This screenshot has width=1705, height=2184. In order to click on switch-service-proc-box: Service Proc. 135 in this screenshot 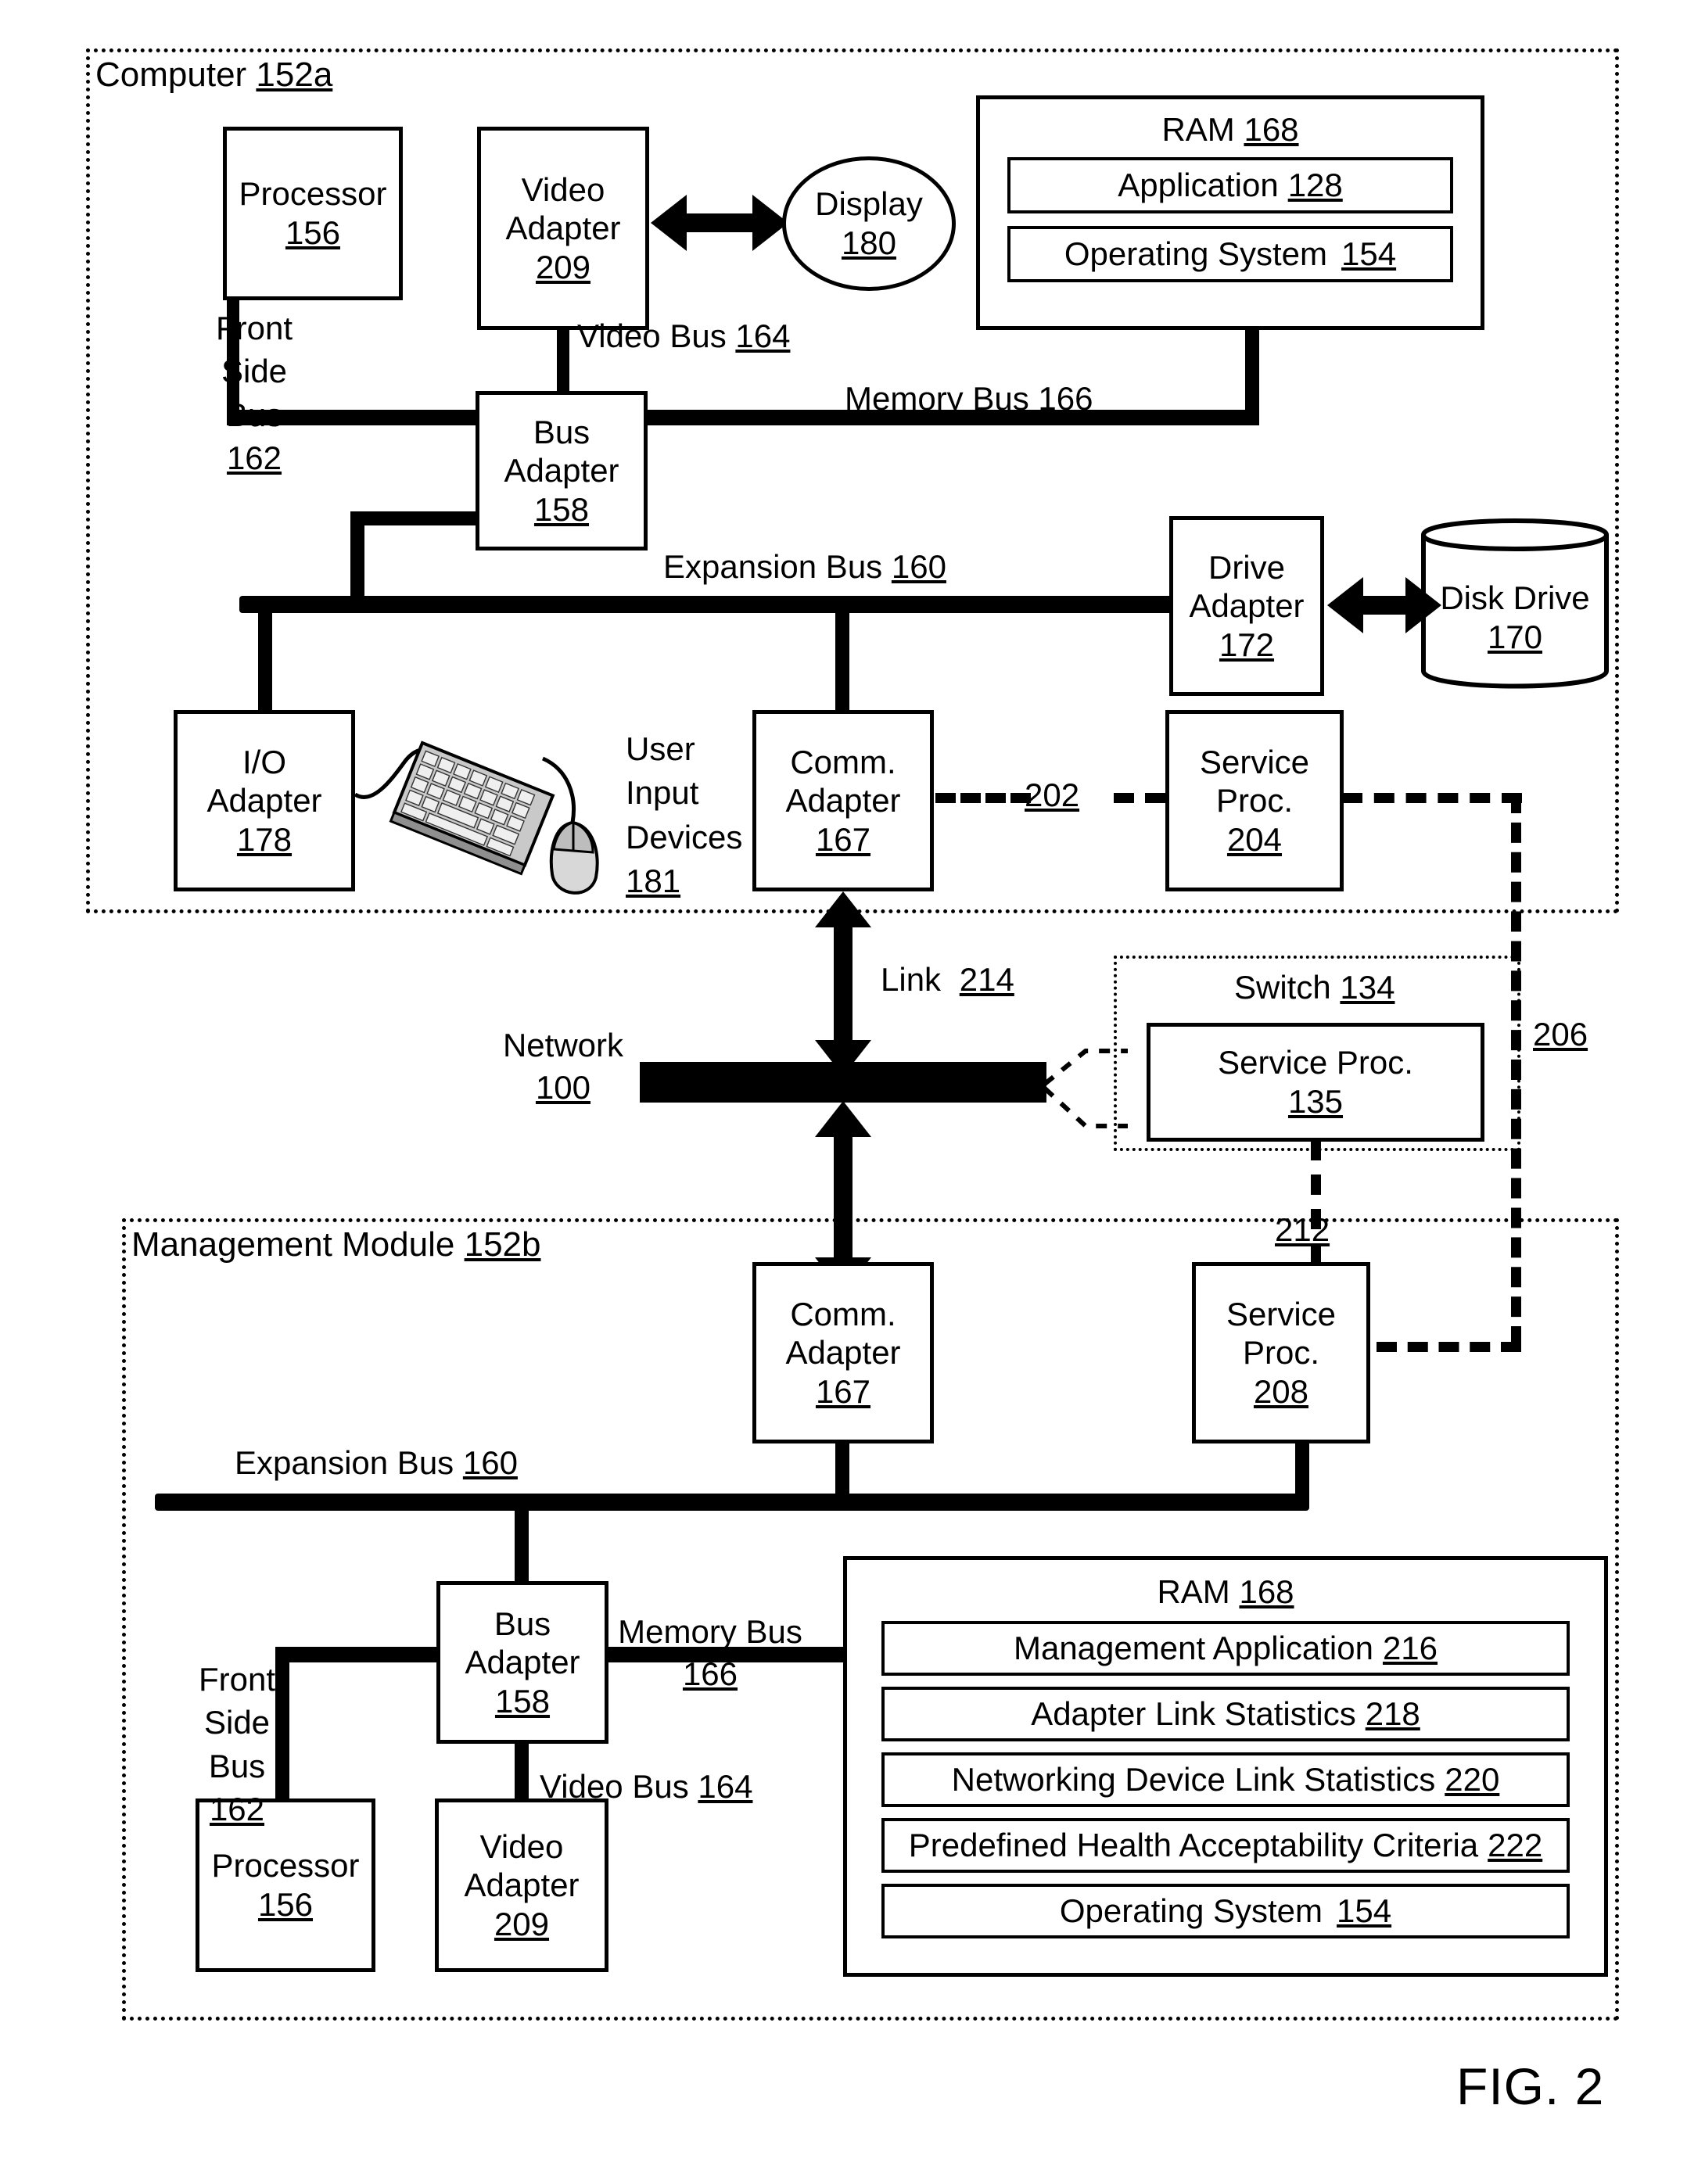, I will do `click(1315, 1082)`.